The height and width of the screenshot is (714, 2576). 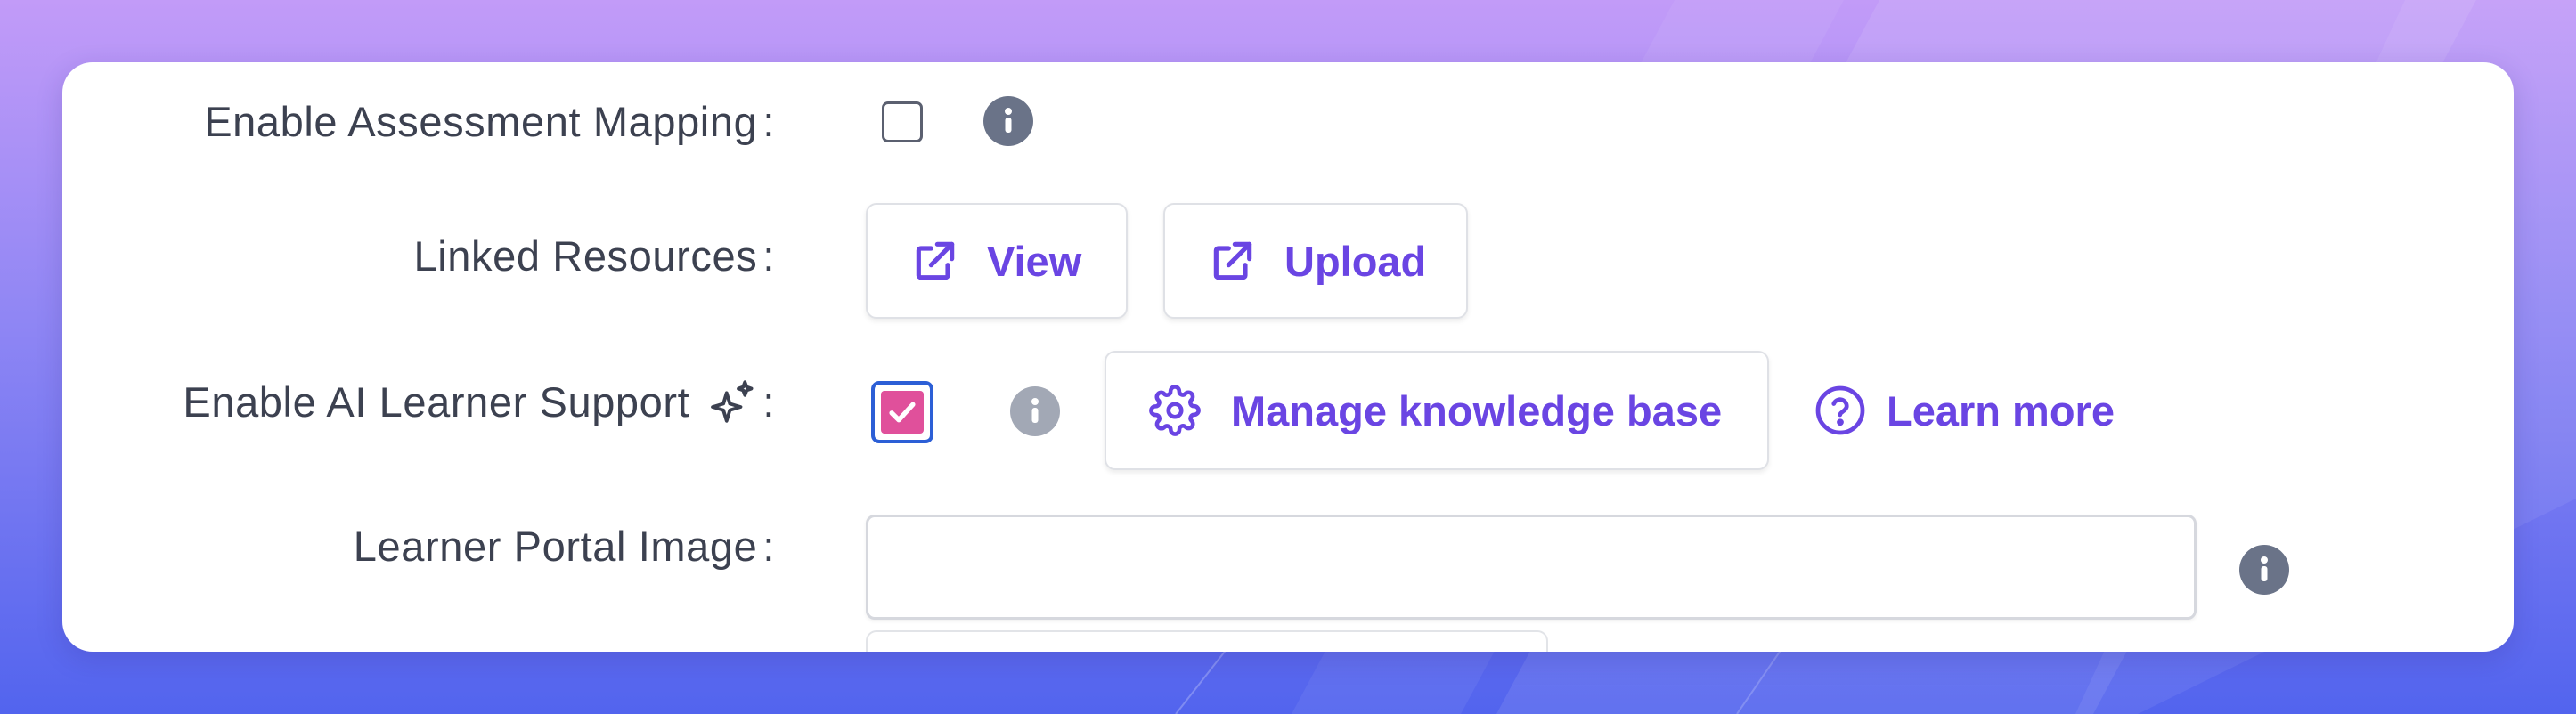 I want to click on ai-support-checkbox, so click(x=902, y=412).